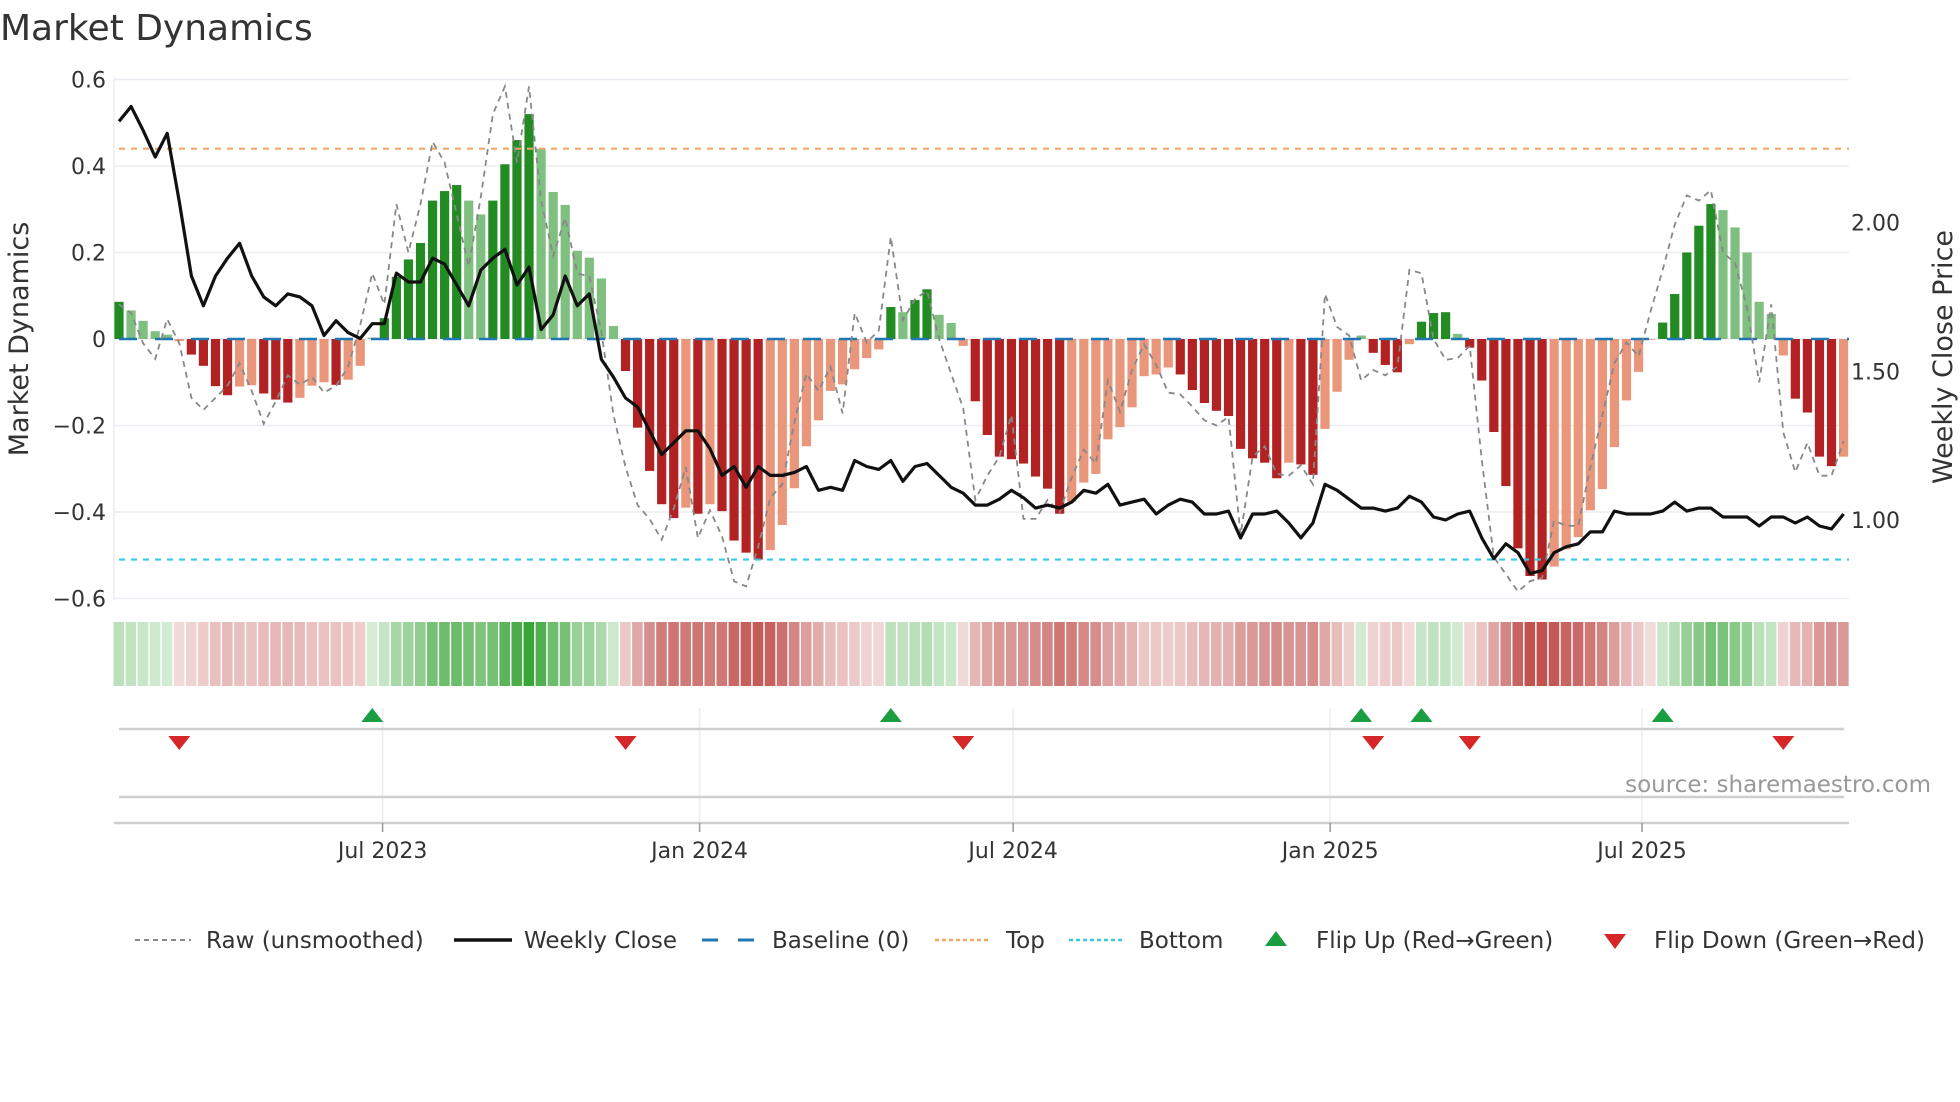  I want to click on legend-label: Top, so click(1025, 941).